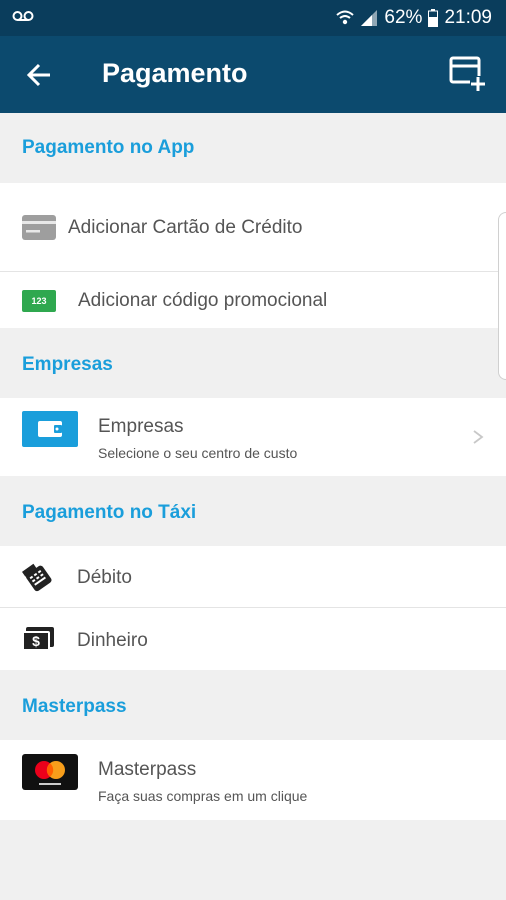  I want to click on battery-icon, so click(433, 18).